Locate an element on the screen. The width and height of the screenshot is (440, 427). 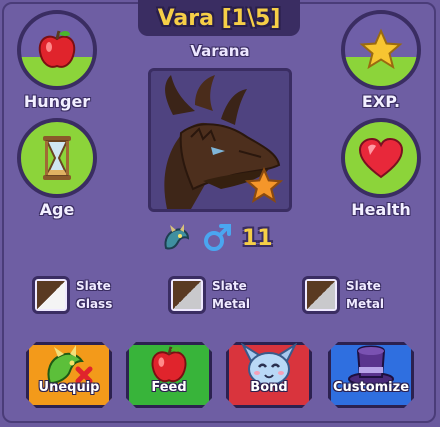
color-slot-2: Slate Metal is located at coordinates (209, 295).